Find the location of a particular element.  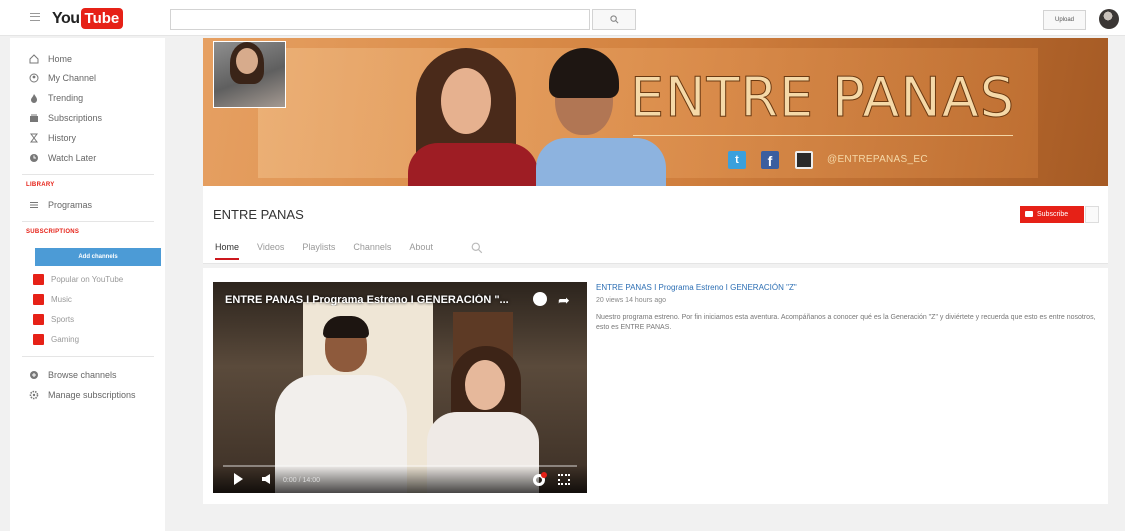

youtube-logo: You Tube is located at coordinates (88, 18).